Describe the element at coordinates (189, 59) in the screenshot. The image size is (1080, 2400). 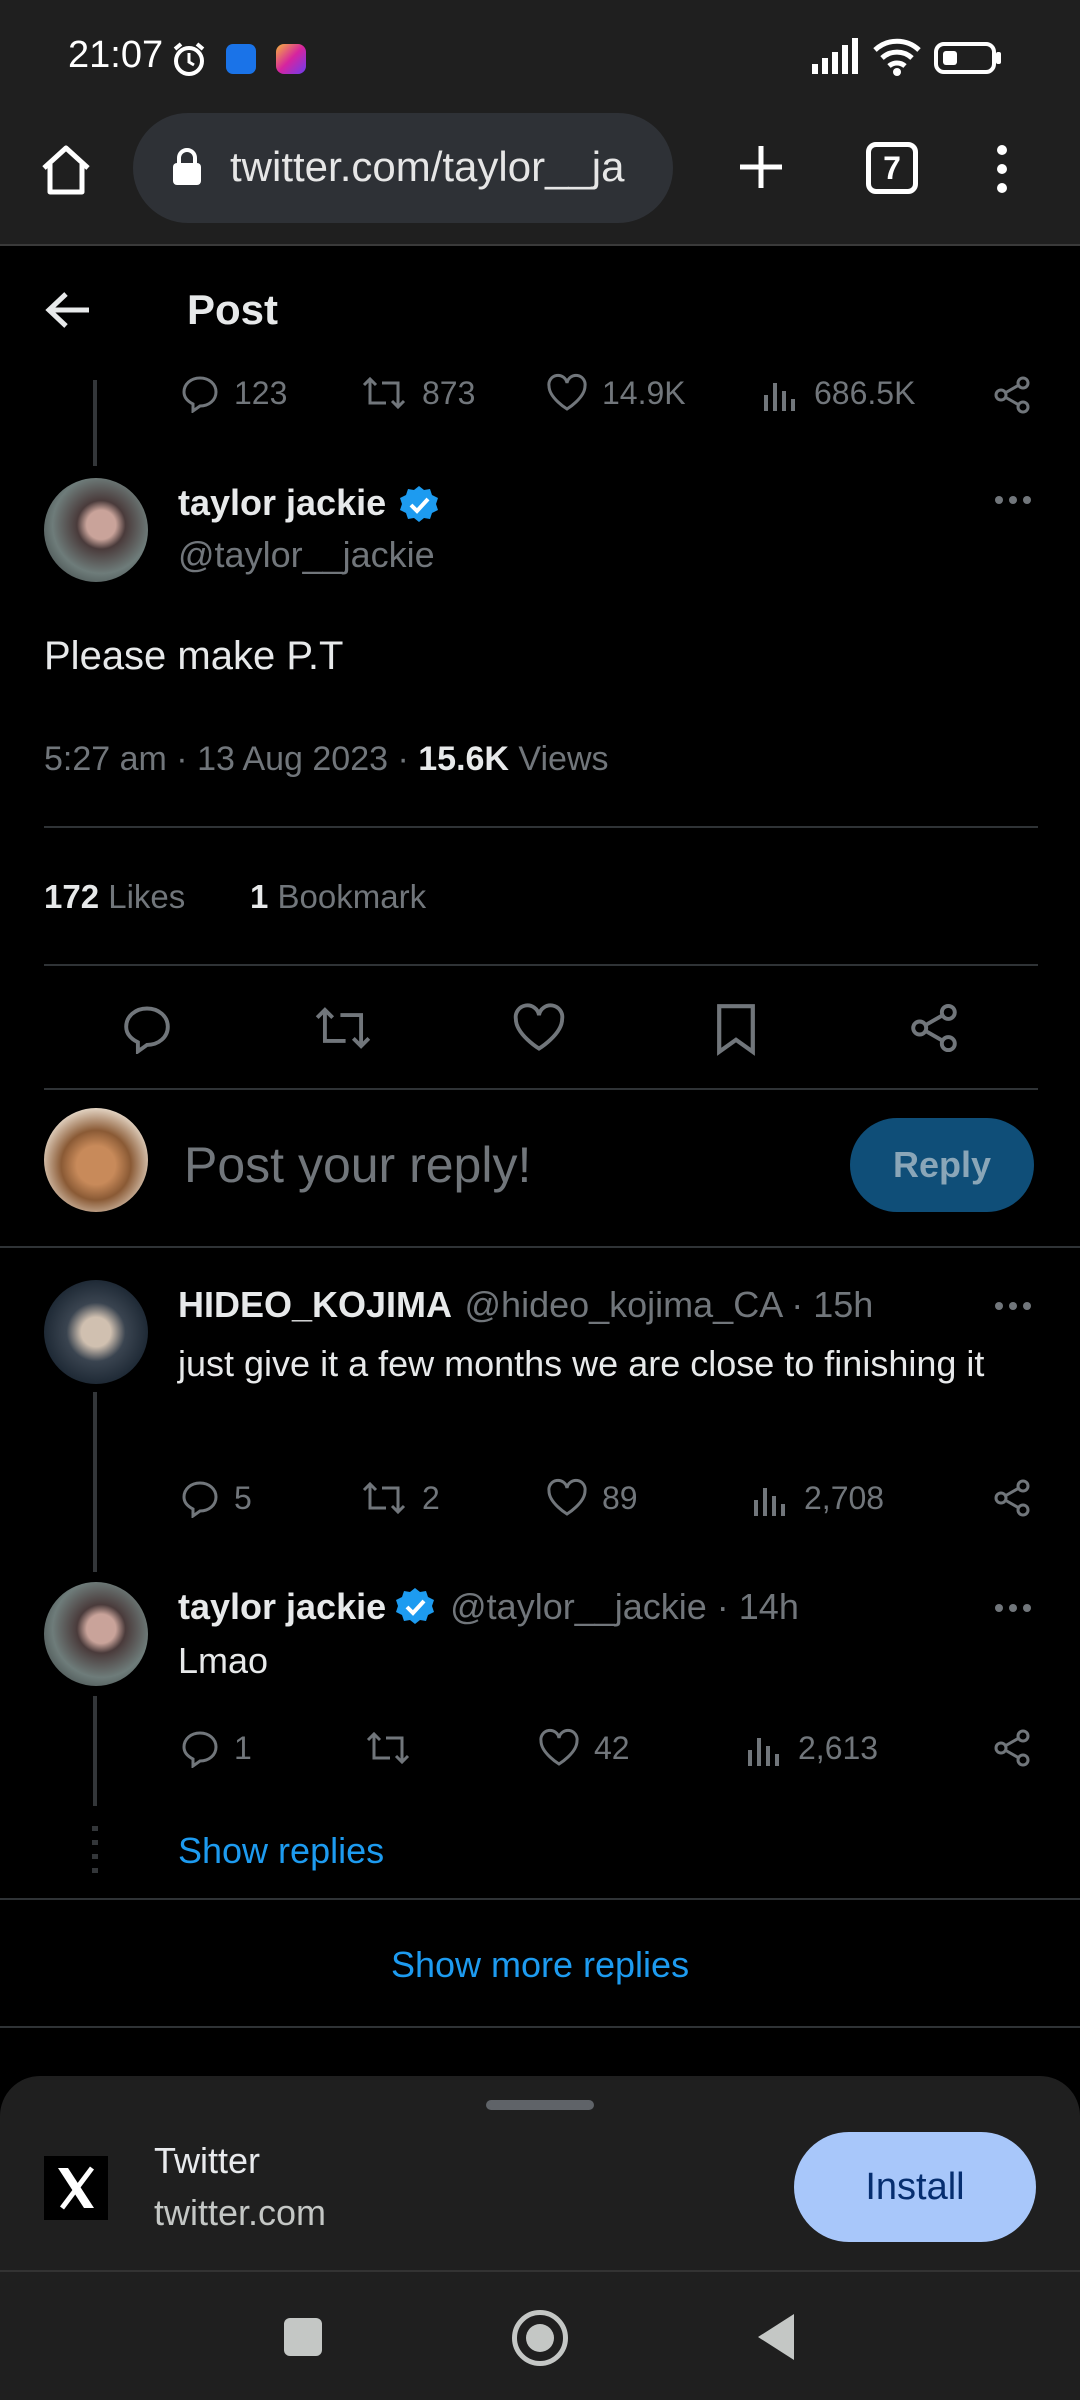
I see `alarm-icon` at that location.